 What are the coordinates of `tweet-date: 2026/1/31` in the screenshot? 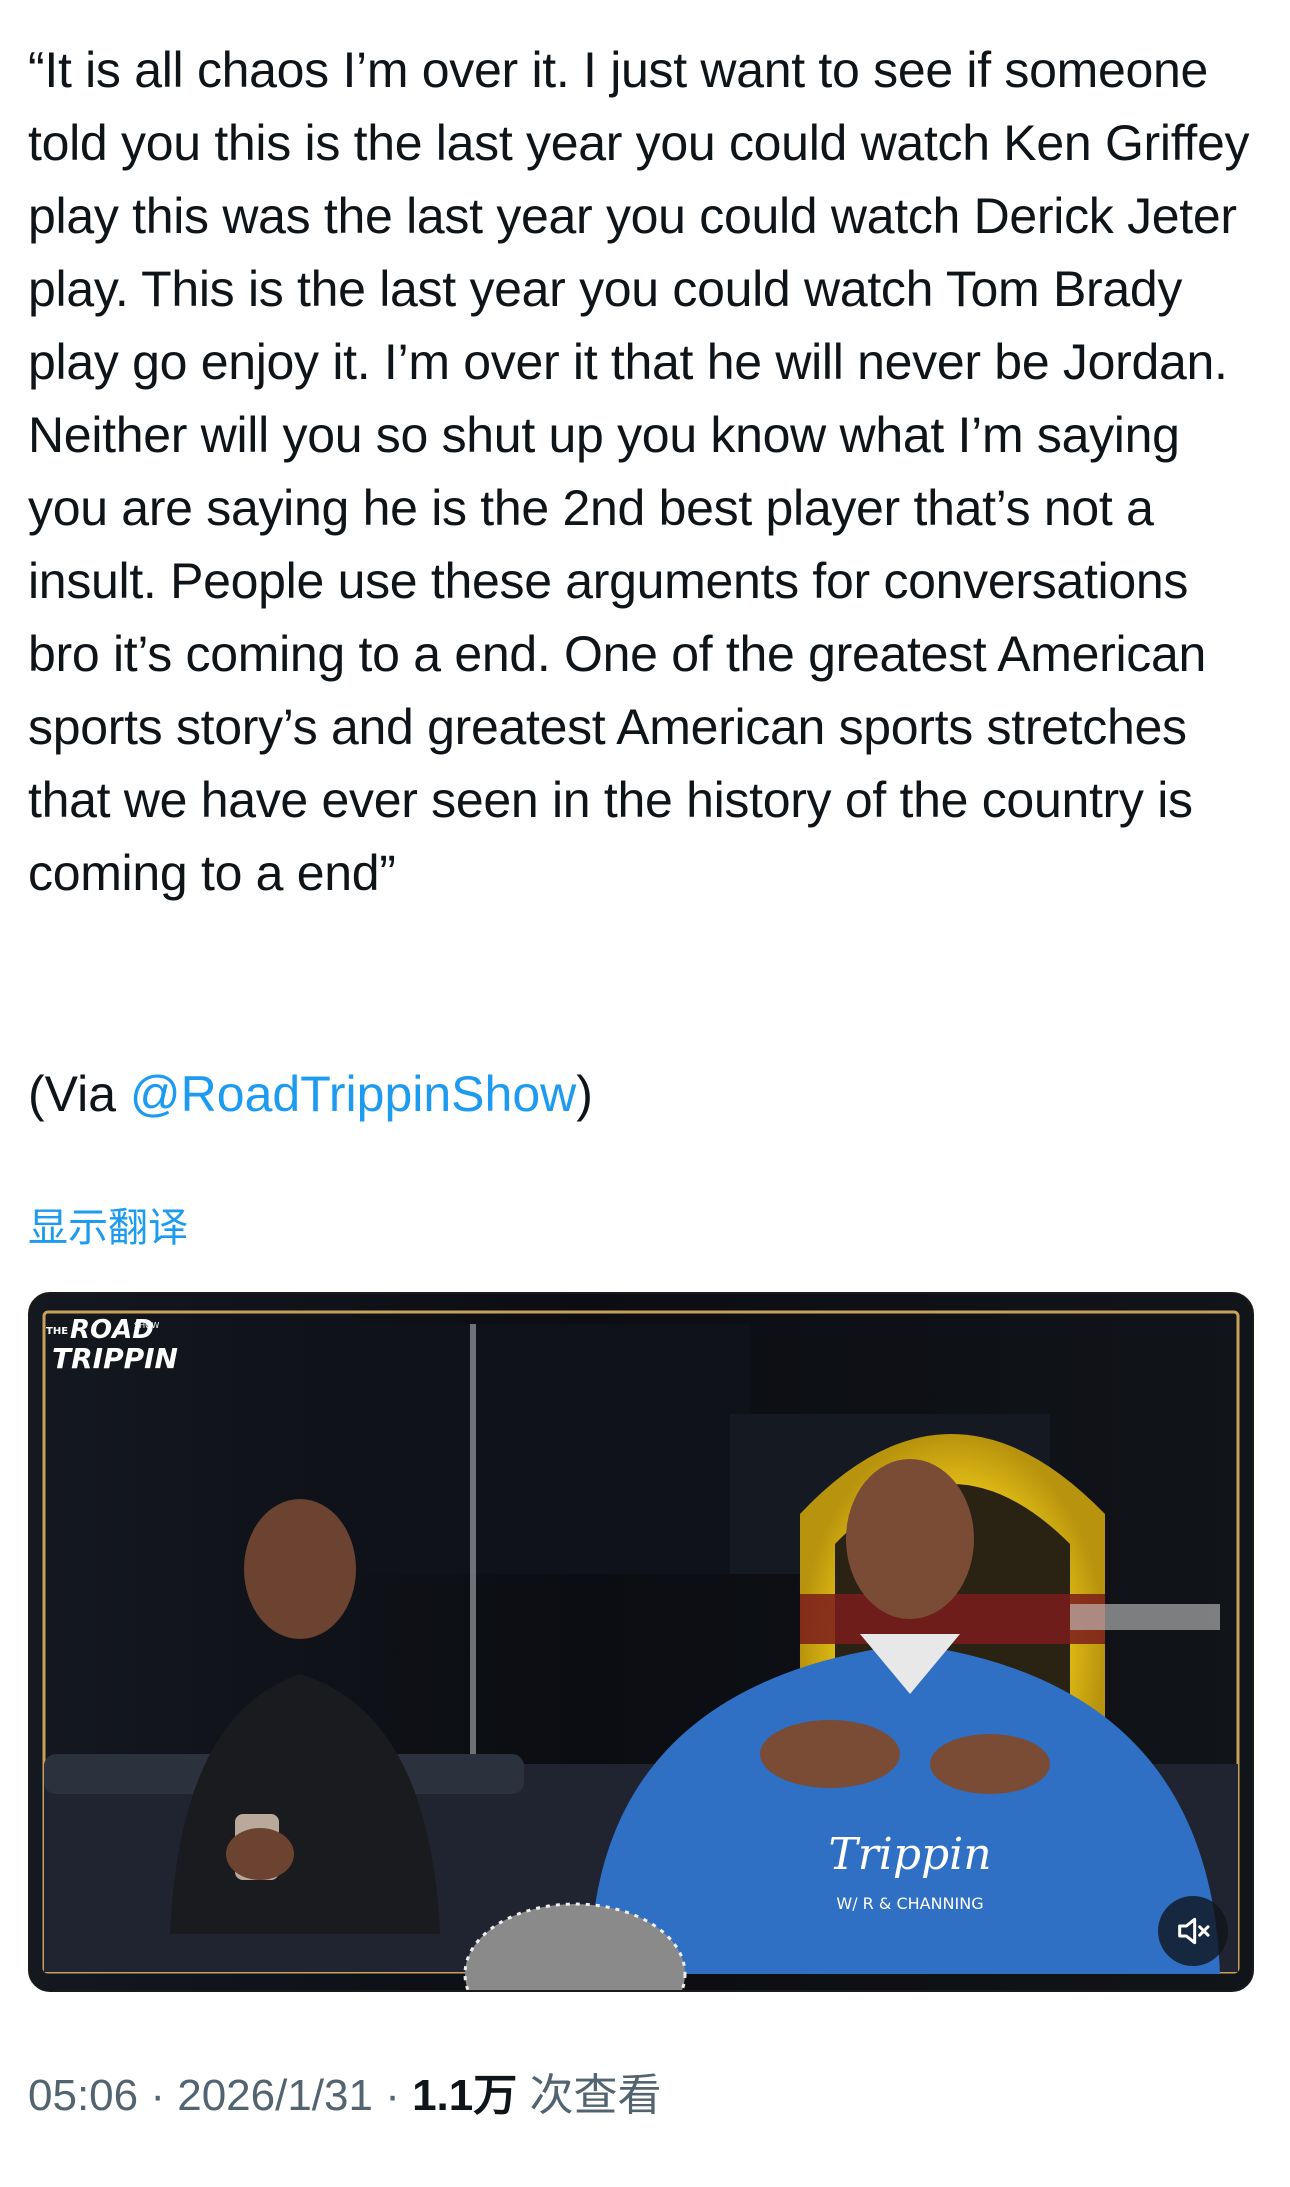 It's located at (275, 2095).